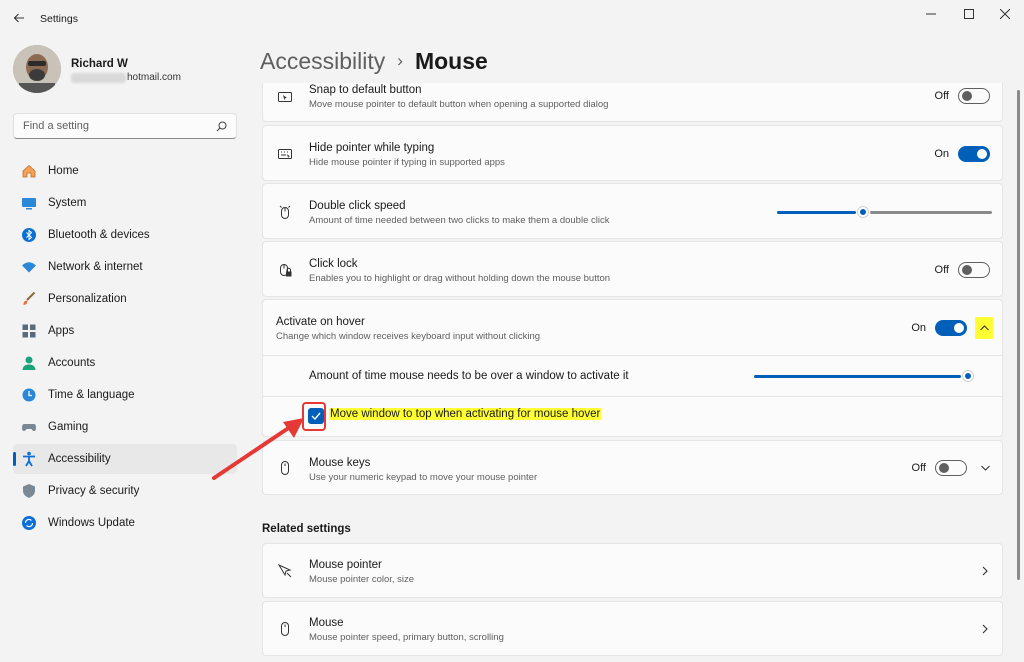 This screenshot has height=662, width=1024. What do you see at coordinates (29, 171) in the screenshot?
I see `home-icon` at bounding box center [29, 171].